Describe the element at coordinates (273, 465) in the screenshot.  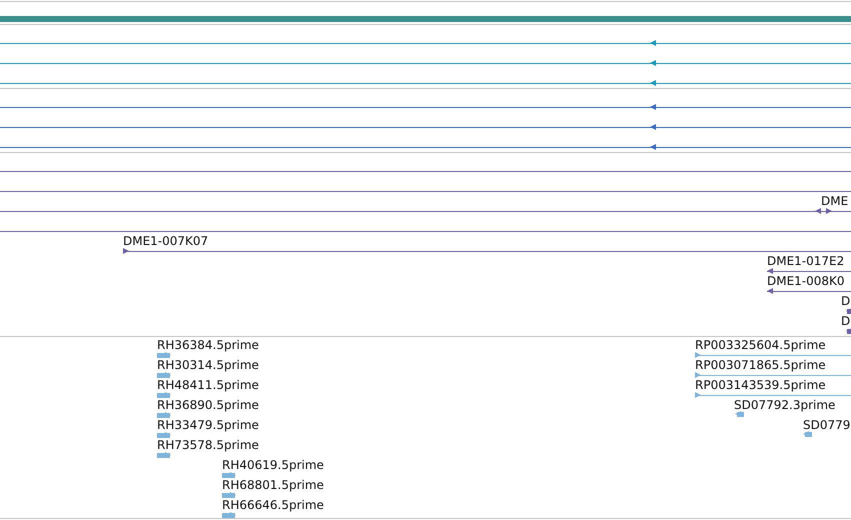
I see `feature-label: RH40619.5prime` at that location.